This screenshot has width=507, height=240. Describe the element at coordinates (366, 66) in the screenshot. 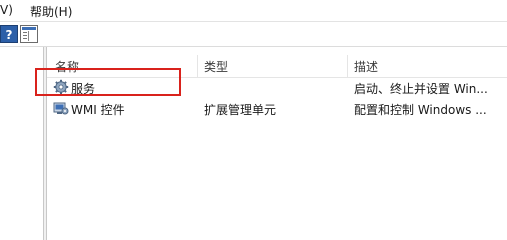

I see `column-header-description: 描述` at that location.